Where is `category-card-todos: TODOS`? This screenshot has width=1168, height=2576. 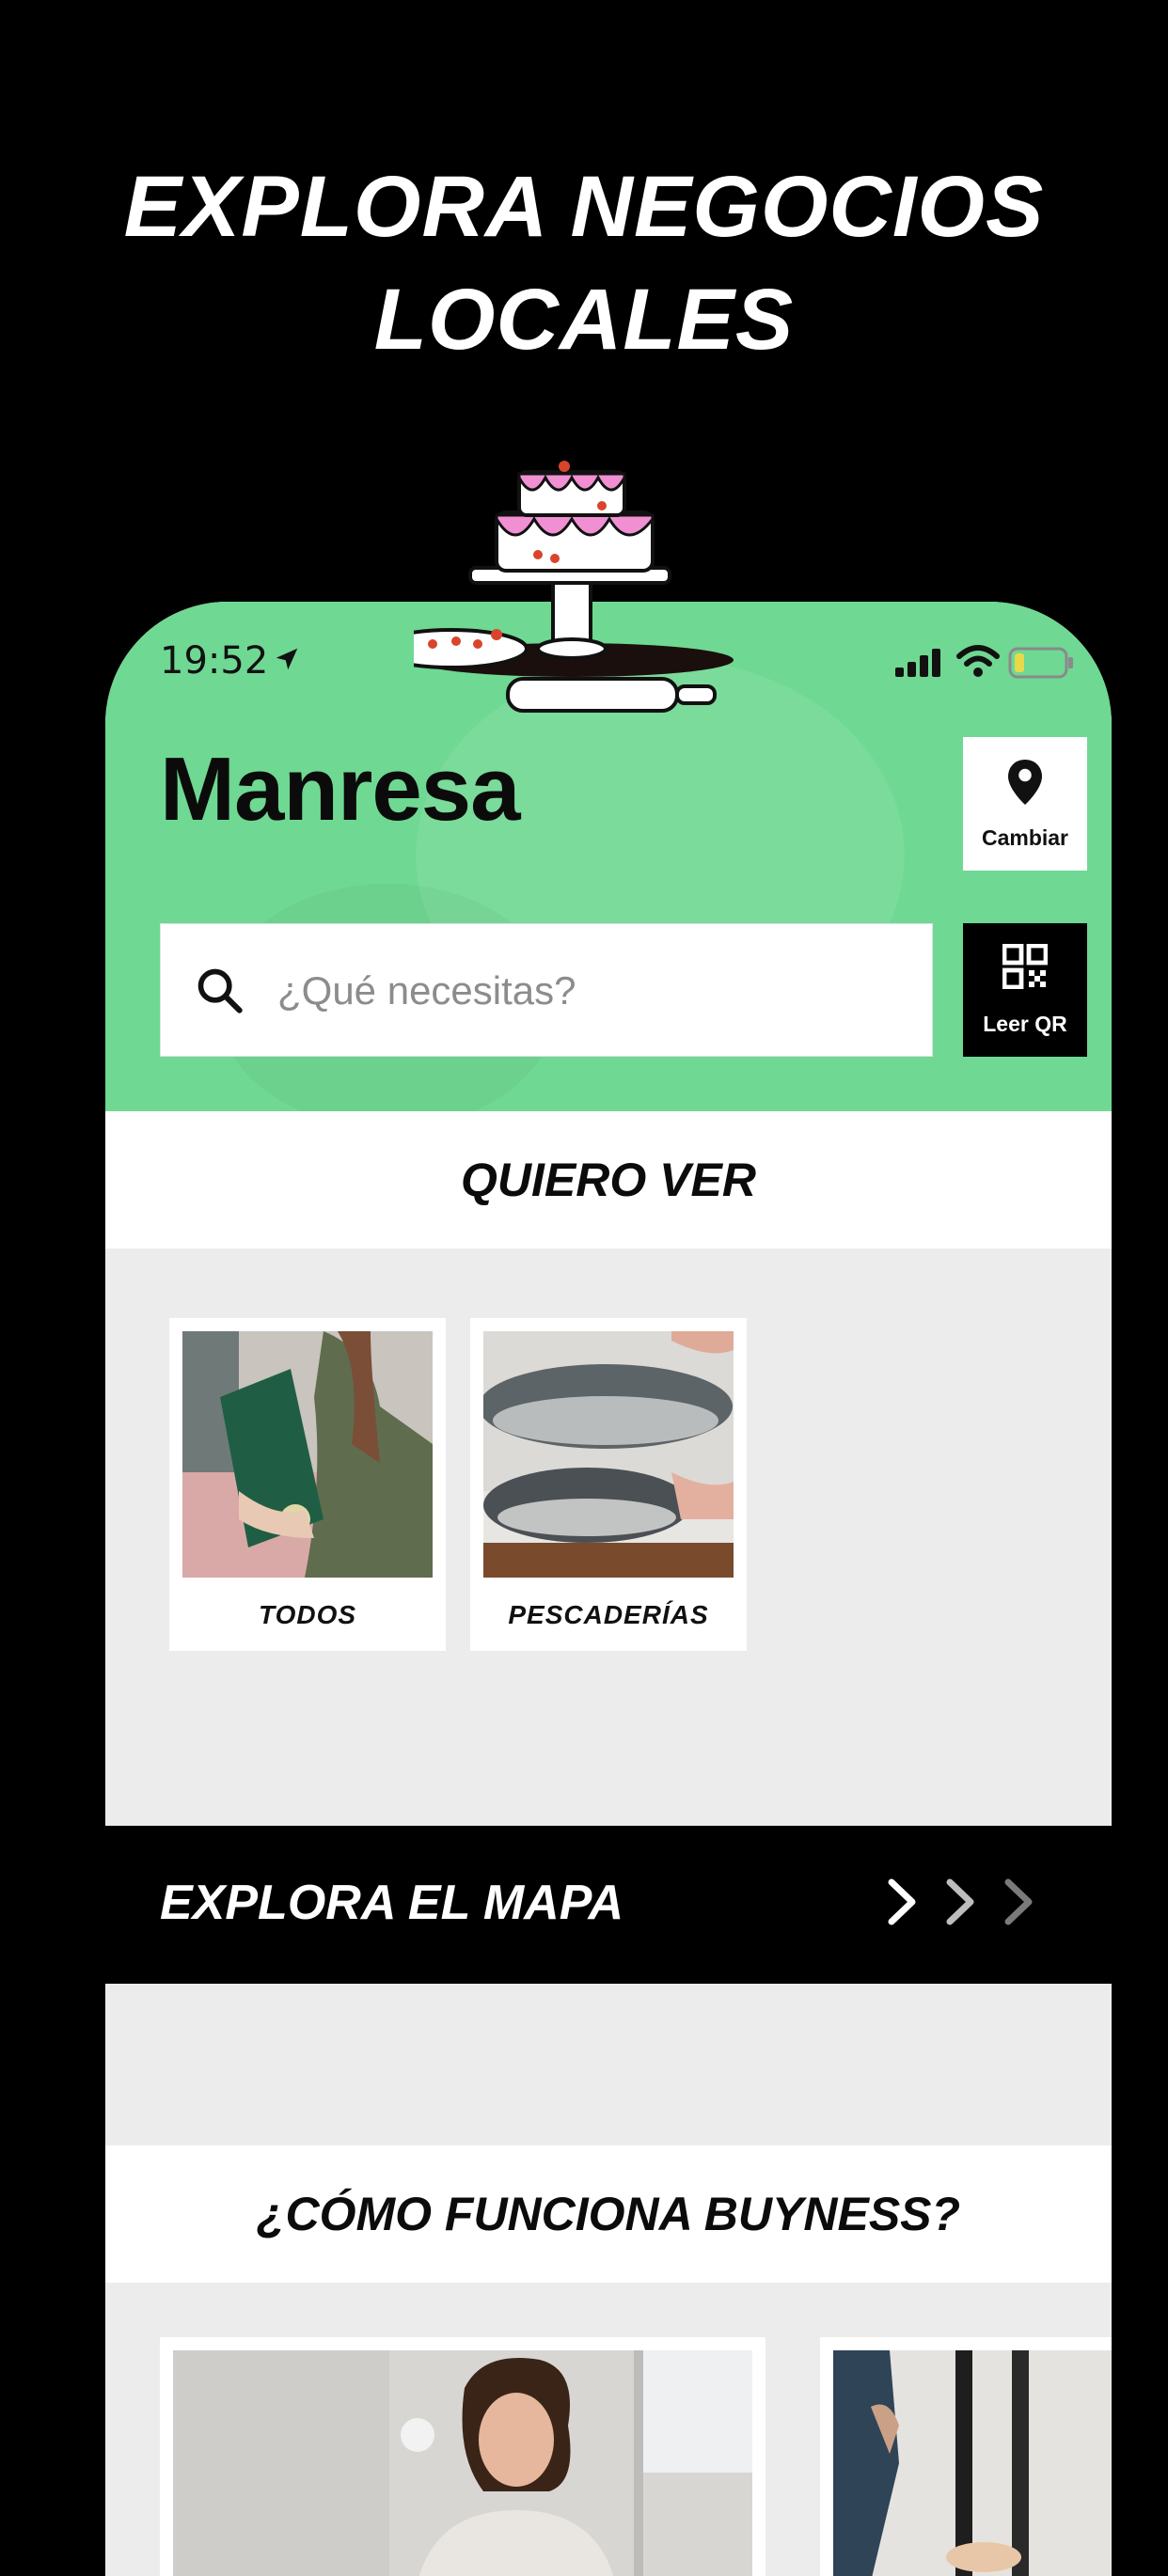
category-card-todos: TODOS is located at coordinates (307, 1485).